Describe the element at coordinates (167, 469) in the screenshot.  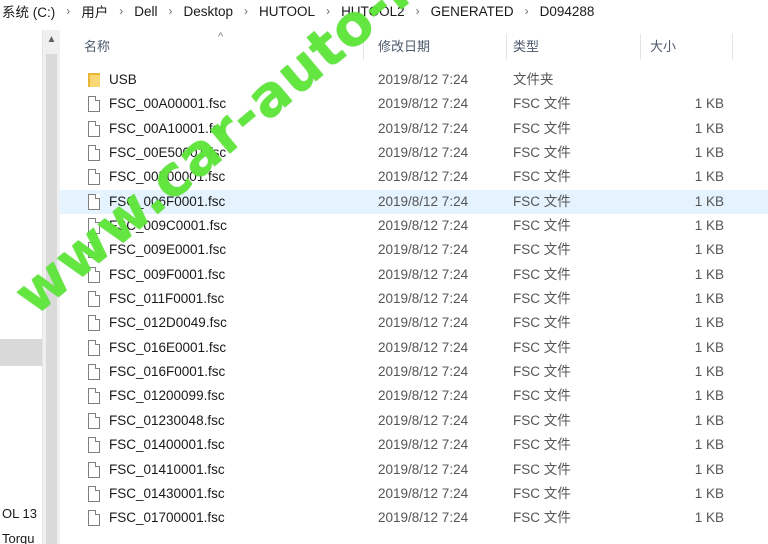
I see `file-name: FSC_01410001.fsc` at that location.